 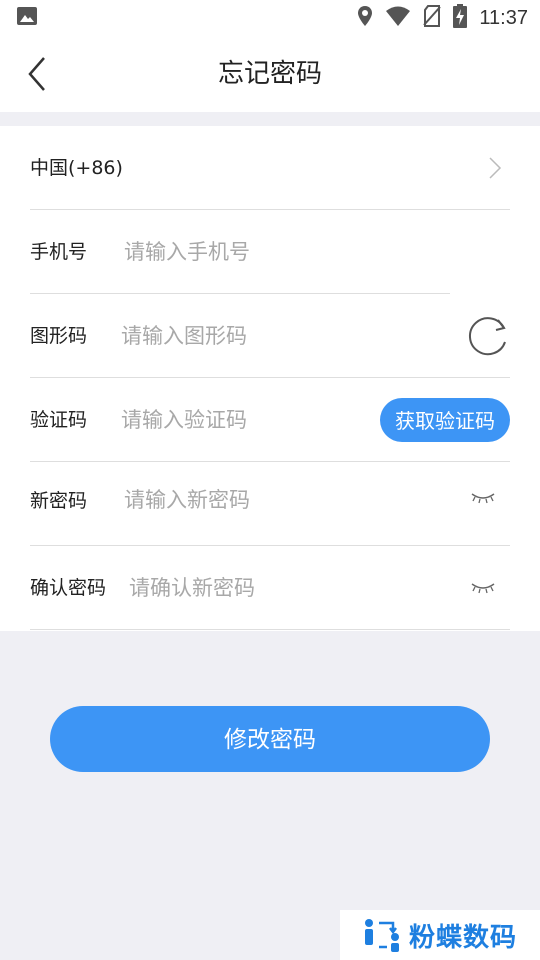 I want to click on location-icon, so click(x=365, y=18).